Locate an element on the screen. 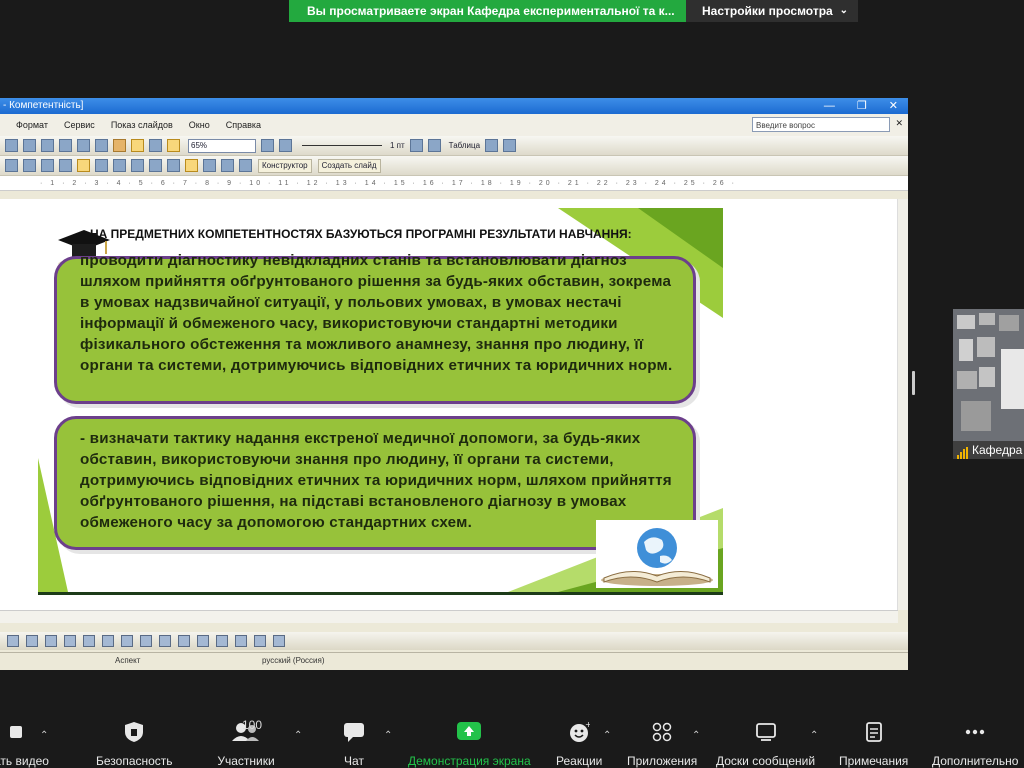  participant-video: Кафедра експ is located at coordinates (988, 384).